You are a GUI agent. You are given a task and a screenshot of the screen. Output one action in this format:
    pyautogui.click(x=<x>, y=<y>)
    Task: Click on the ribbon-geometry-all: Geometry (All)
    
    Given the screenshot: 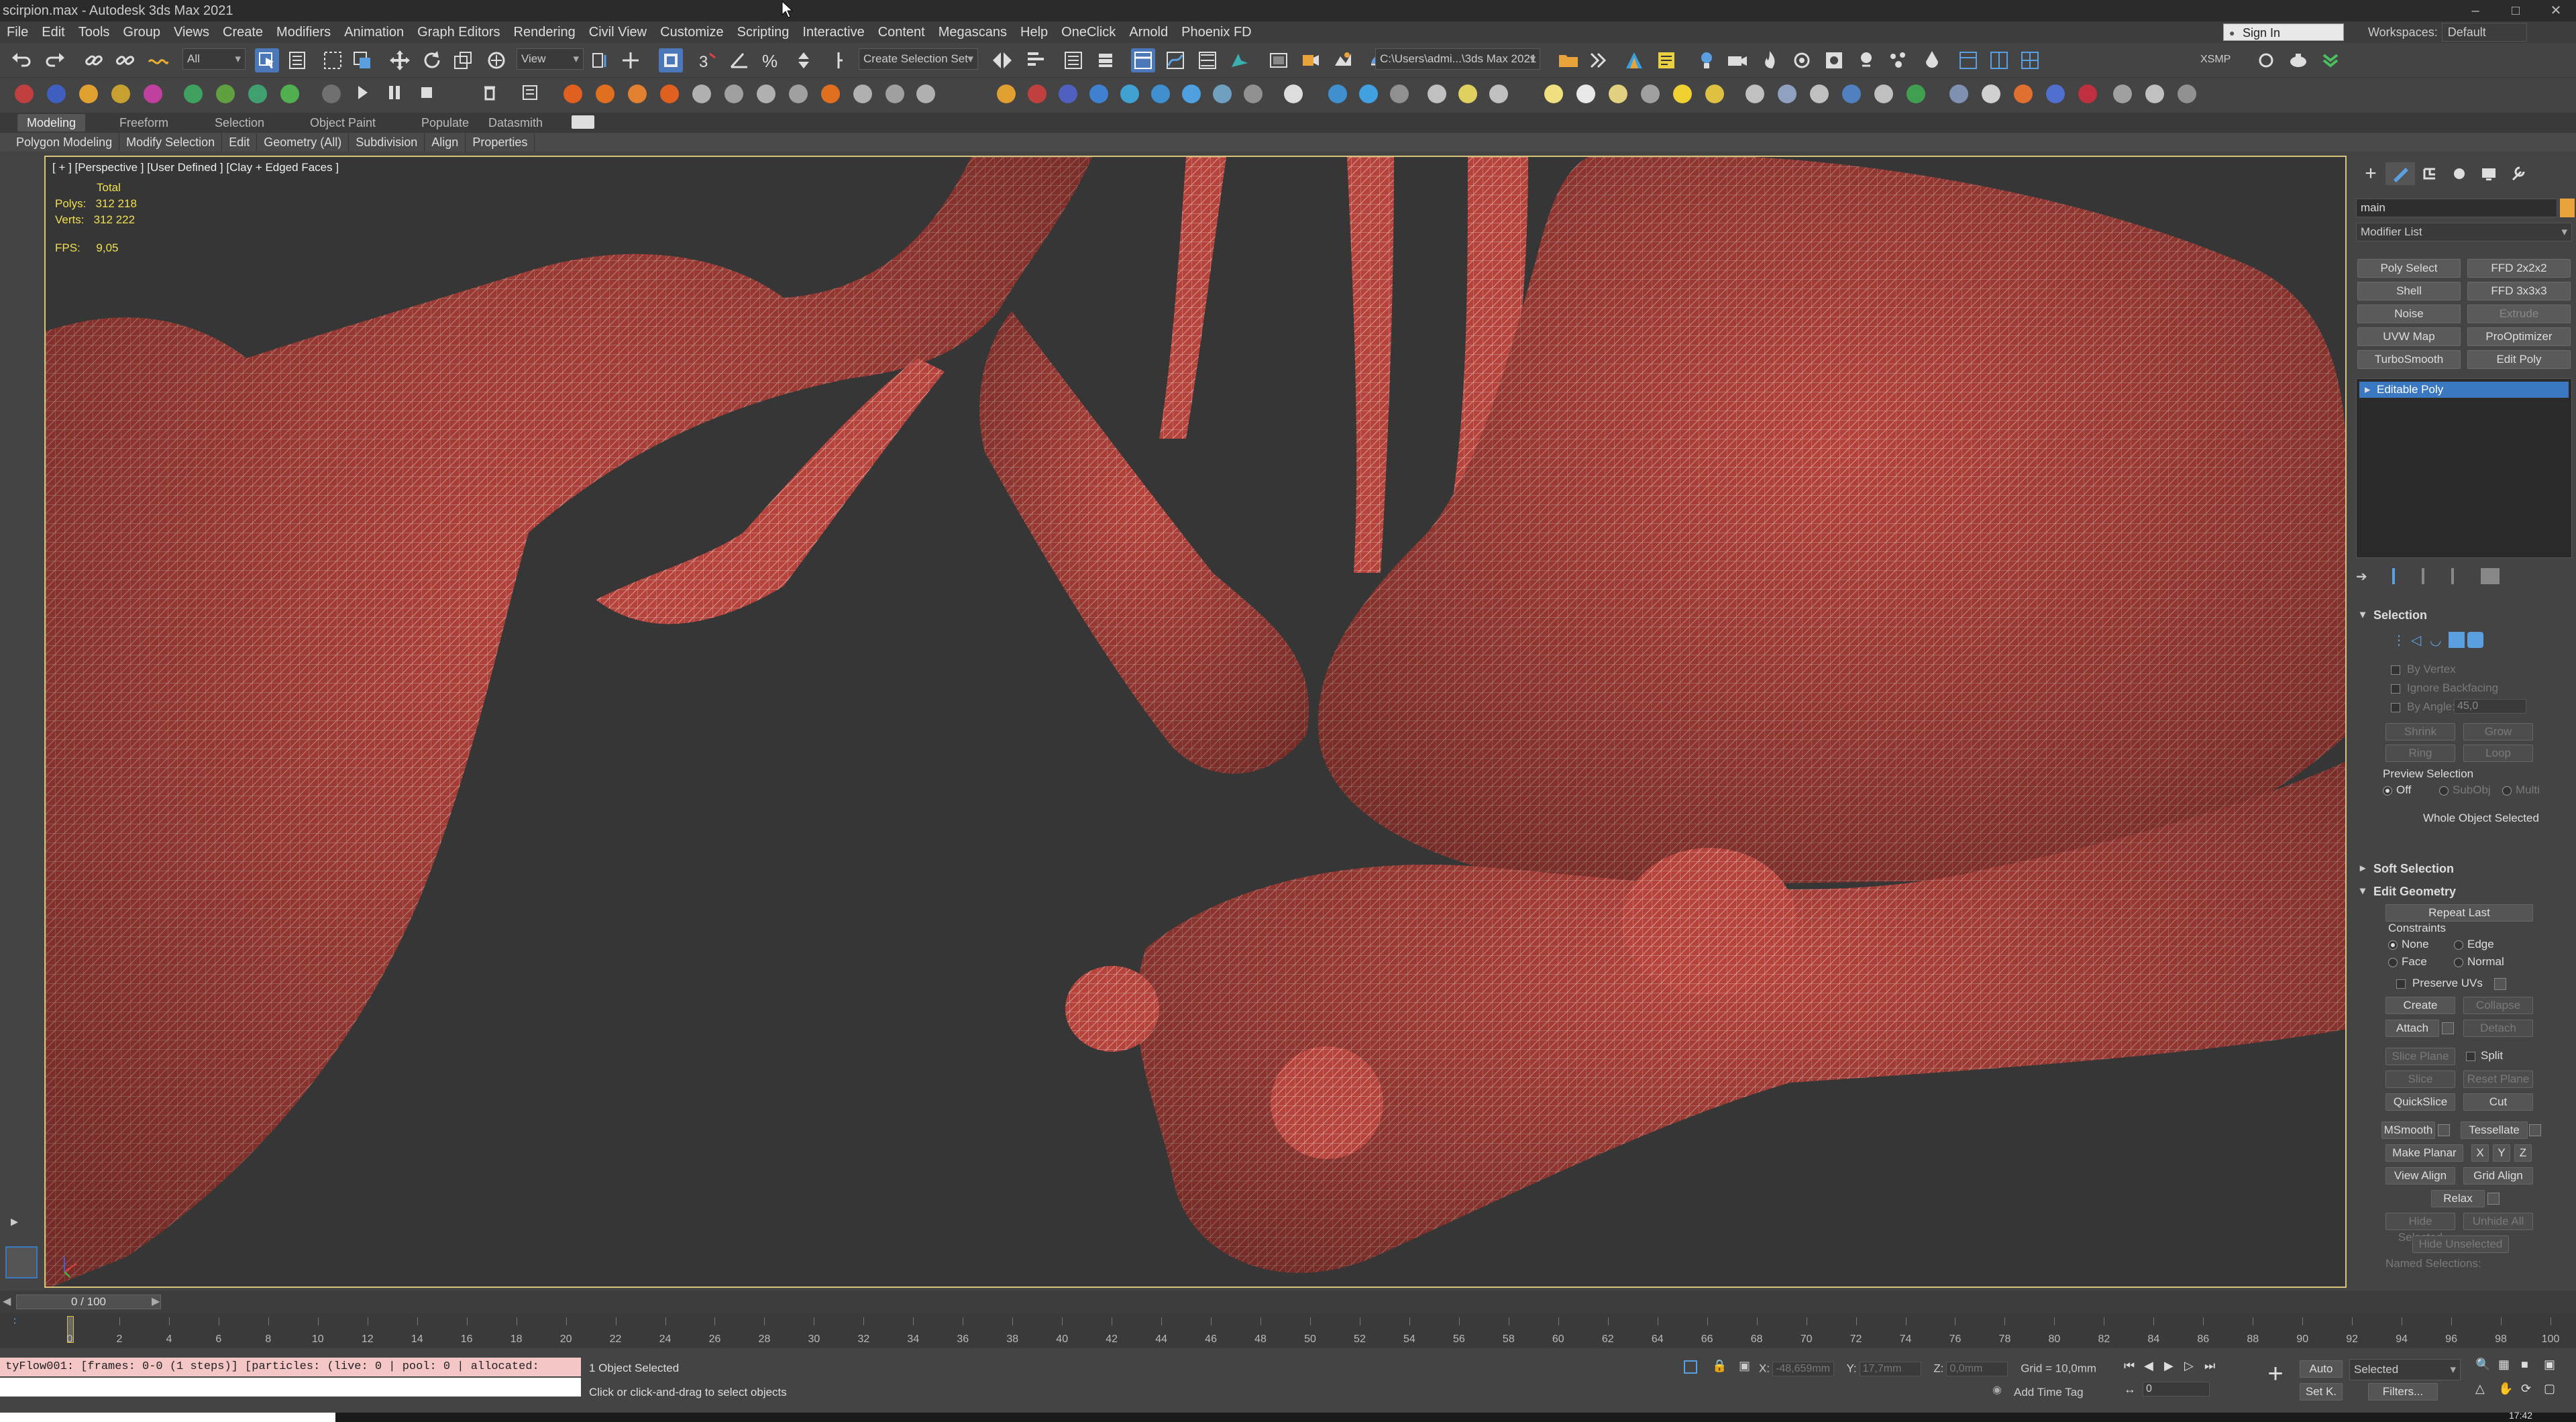 What is the action you would take?
    pyautogui.click(x=303, y=142)
    